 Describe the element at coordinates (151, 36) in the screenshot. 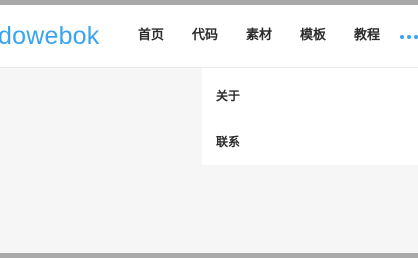

I see `nav-item-home: 首页` at that location.